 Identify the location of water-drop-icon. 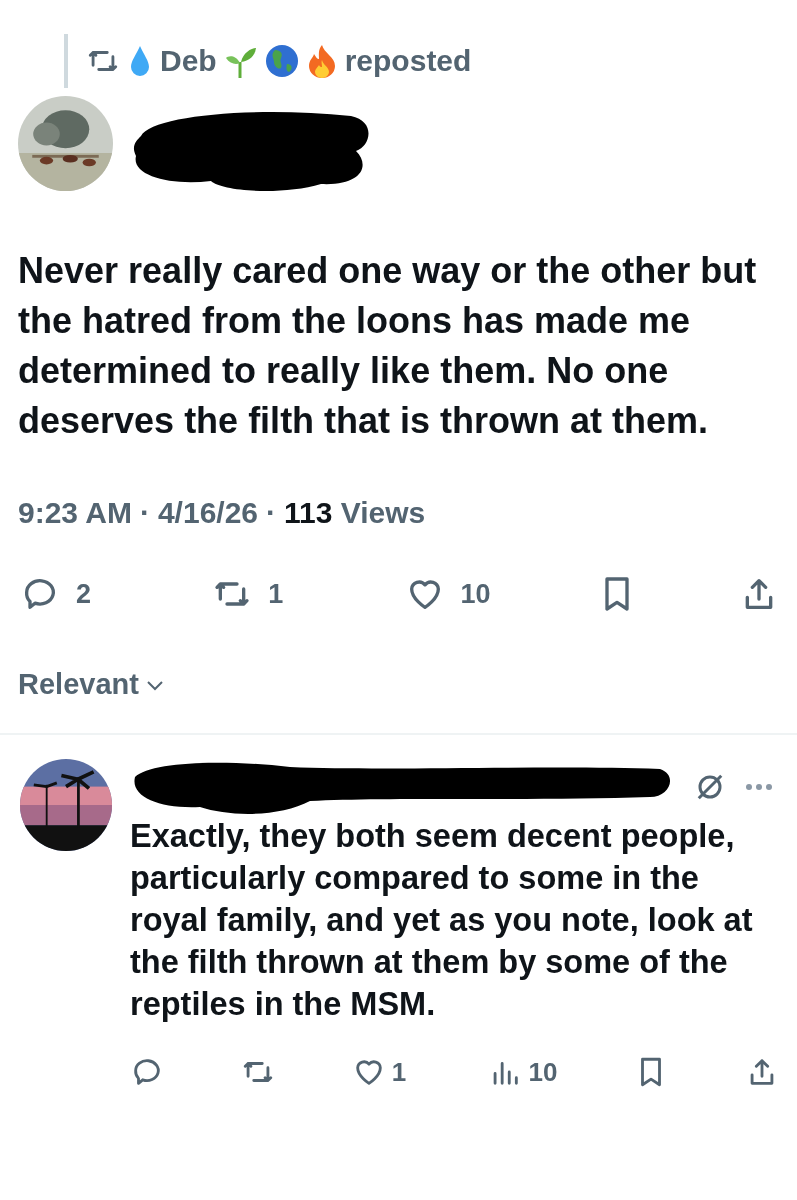
(140, 61).